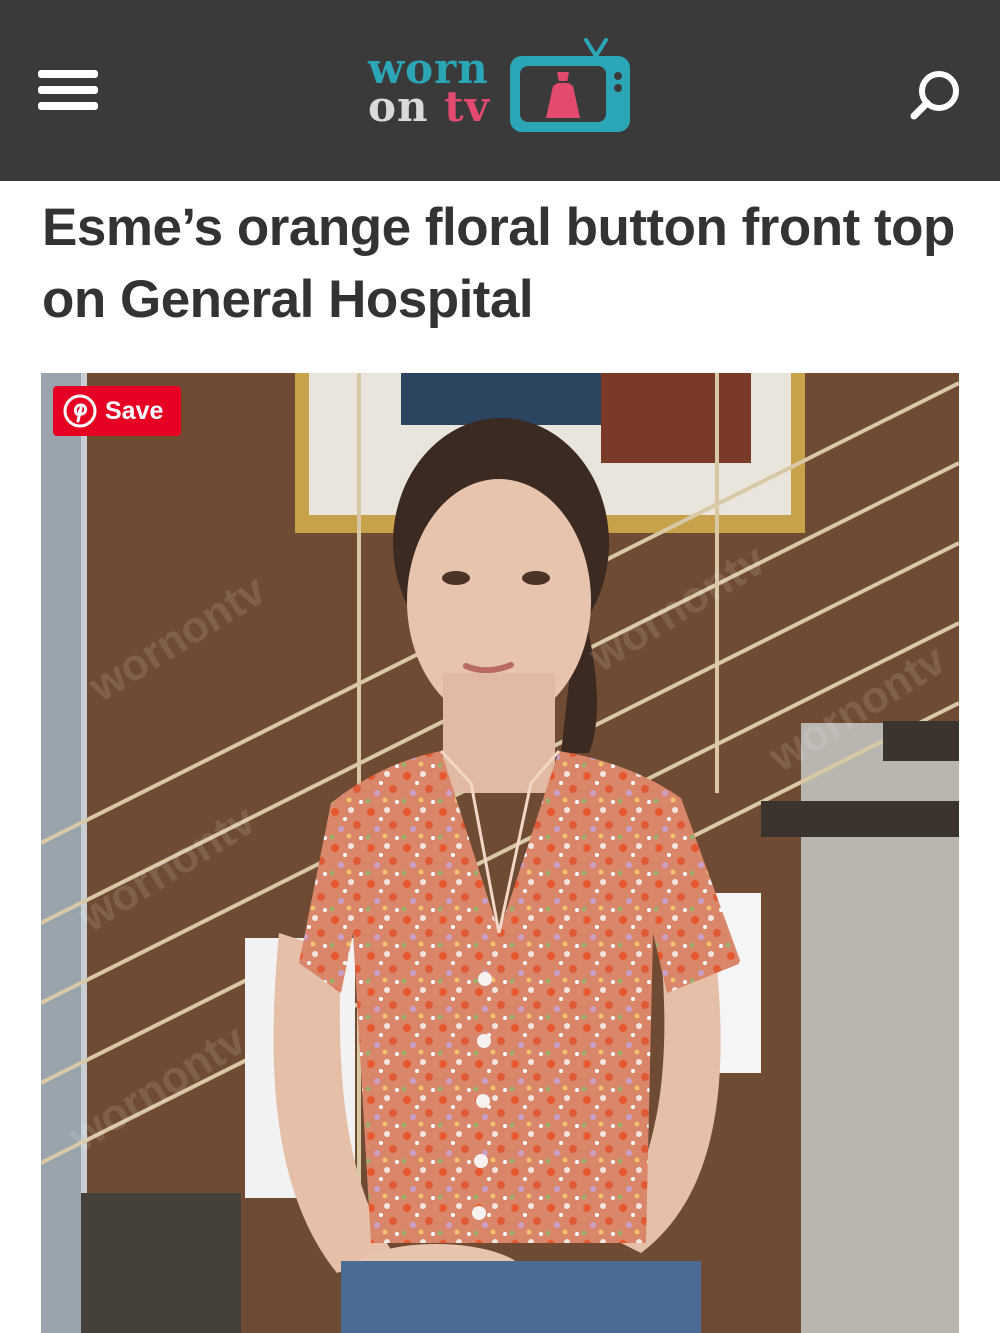  I want to click on save-label: Save, so click(134, 410).